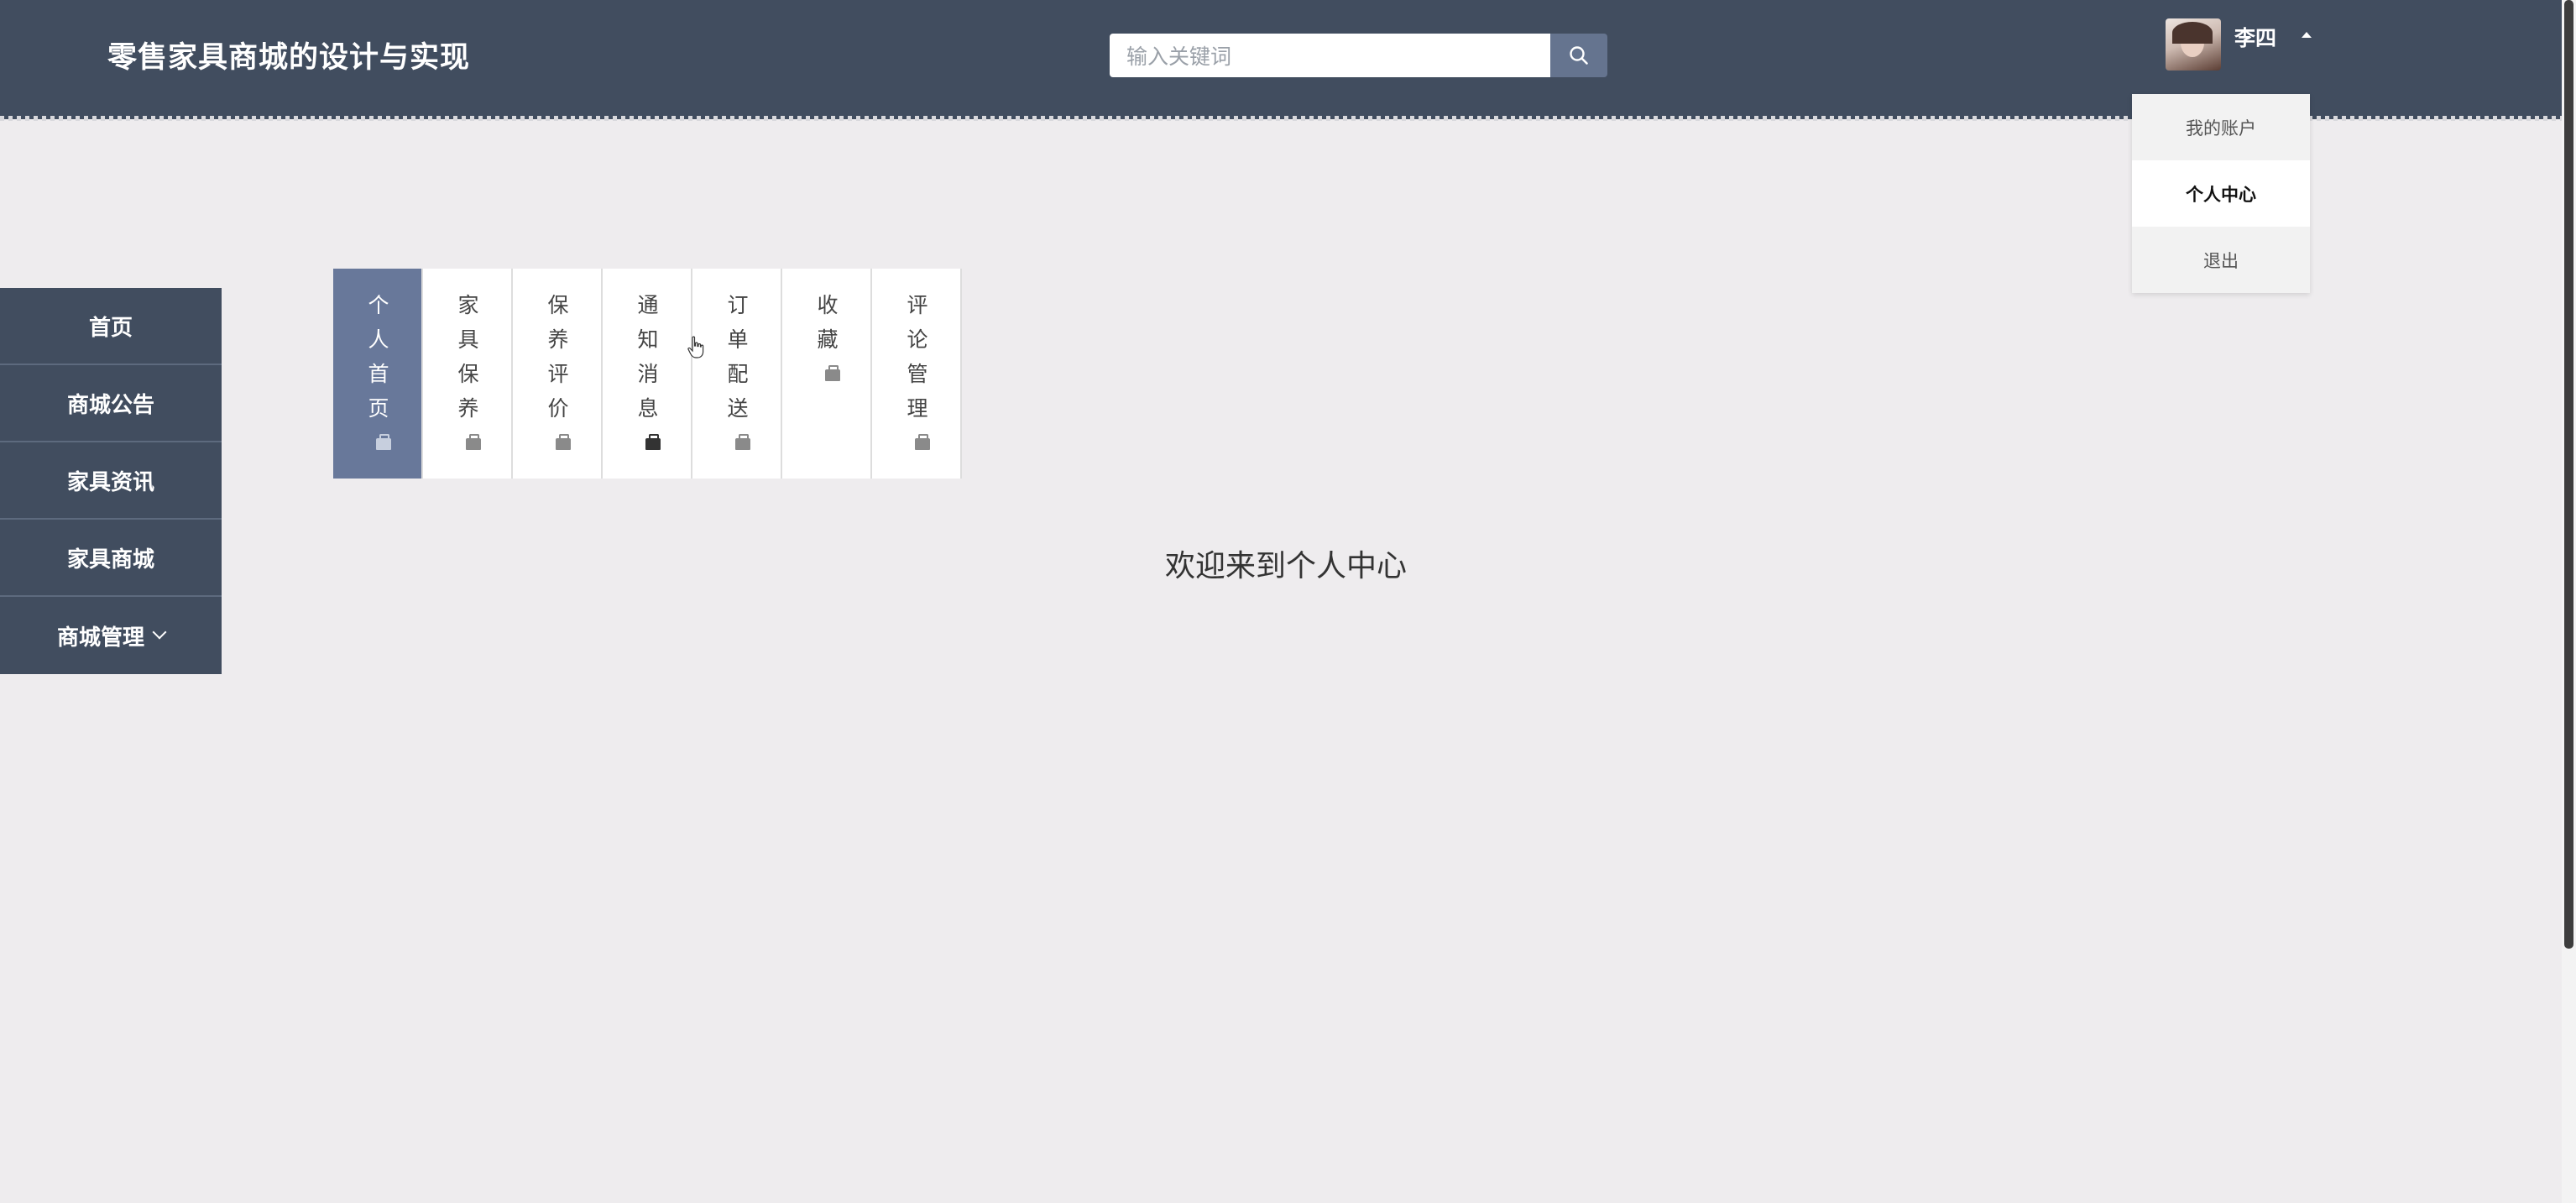  What do you see at coordinates (2221, 127) in the screenshot?
I see `menu-item-my-account: 我的账户` at bounding box center [2221, 127].